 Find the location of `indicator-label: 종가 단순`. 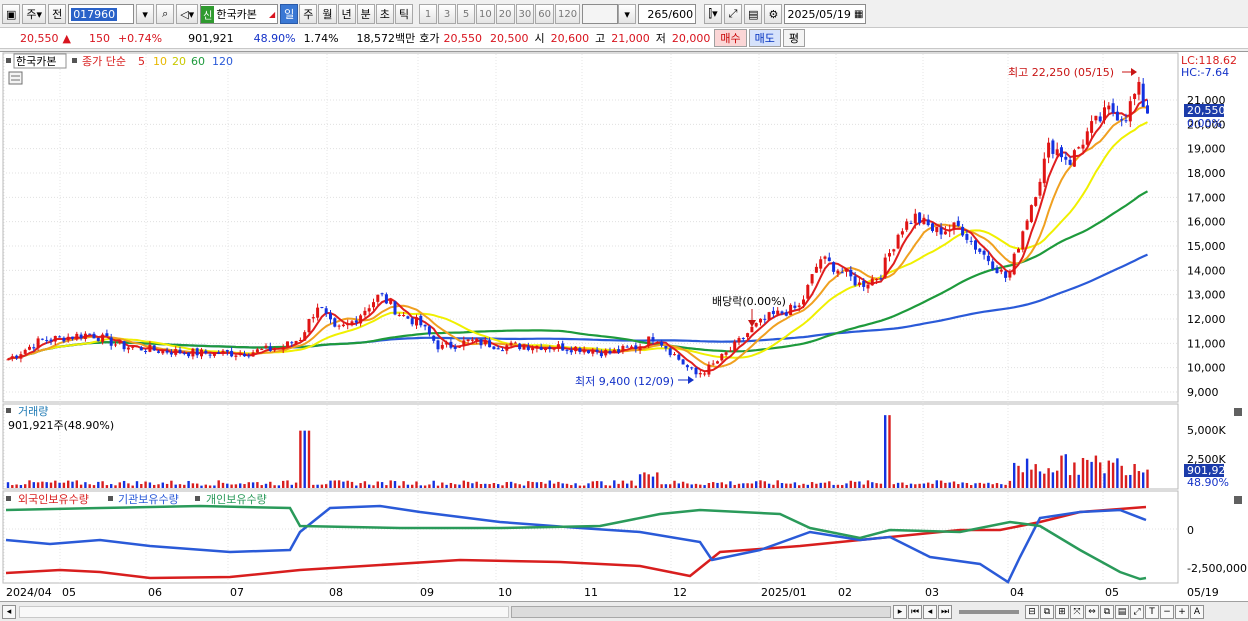

indicator-label: 종가 단순 is located at coordinates (104, 61).